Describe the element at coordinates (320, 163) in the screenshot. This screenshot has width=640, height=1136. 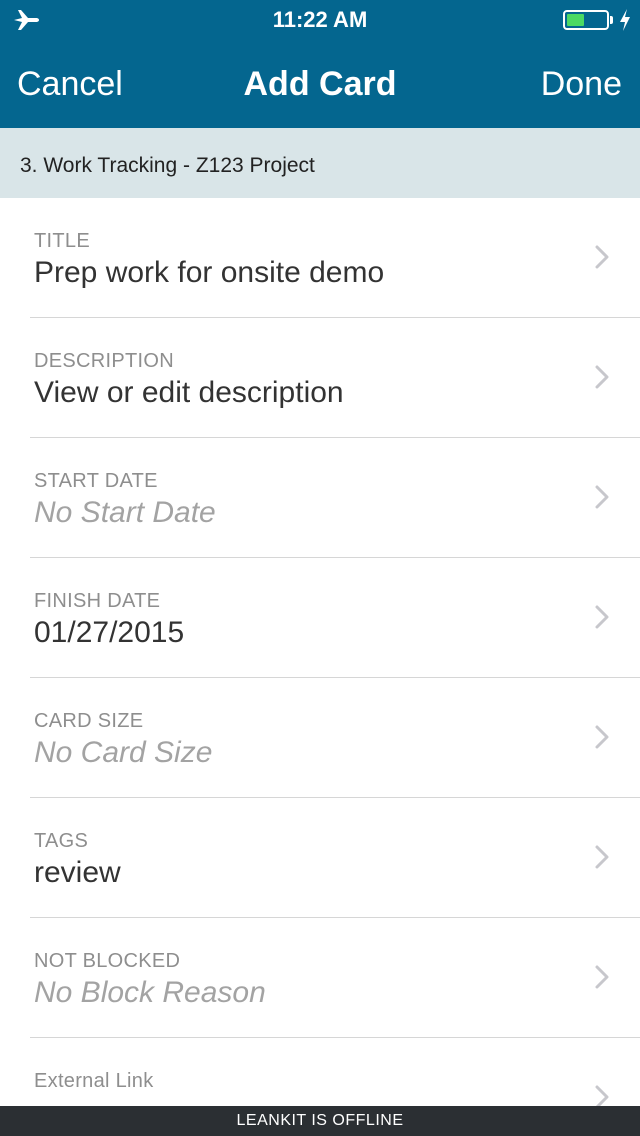
I see `board-breadcrumb: 3. Work Tracking - Z123 Project` at that location.